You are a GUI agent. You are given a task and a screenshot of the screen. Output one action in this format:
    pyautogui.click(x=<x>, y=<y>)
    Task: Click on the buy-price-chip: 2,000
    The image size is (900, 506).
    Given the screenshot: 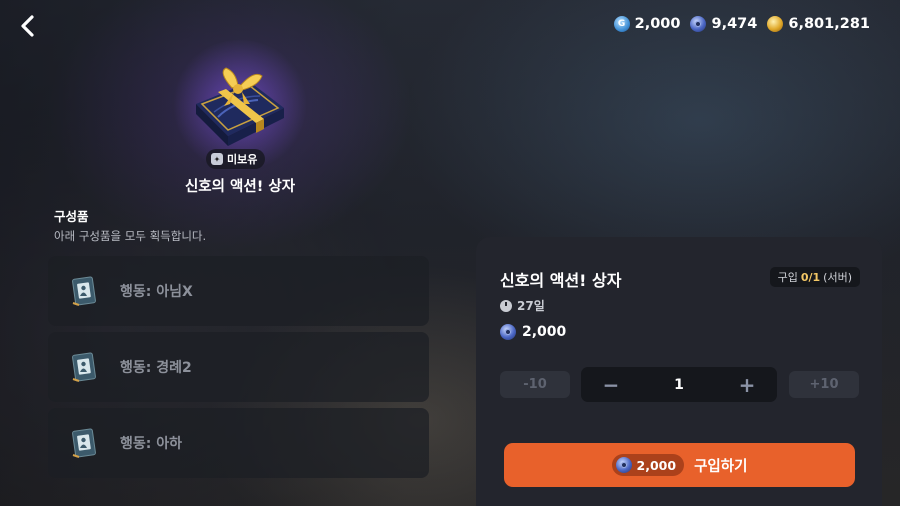 What is the action you would take?
    pyautogui.click(x=648, y=465)
    